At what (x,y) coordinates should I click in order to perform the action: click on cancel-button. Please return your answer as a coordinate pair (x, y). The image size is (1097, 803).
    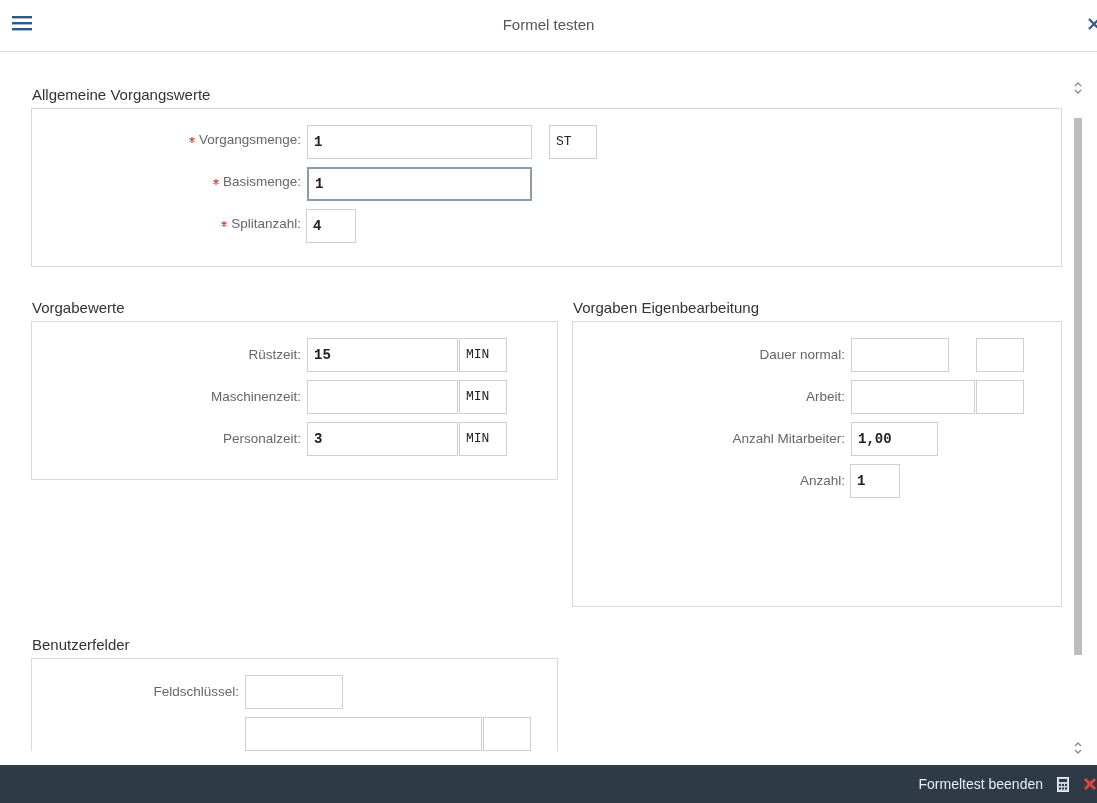
    Looking at the image, I should click on (1090, 784).